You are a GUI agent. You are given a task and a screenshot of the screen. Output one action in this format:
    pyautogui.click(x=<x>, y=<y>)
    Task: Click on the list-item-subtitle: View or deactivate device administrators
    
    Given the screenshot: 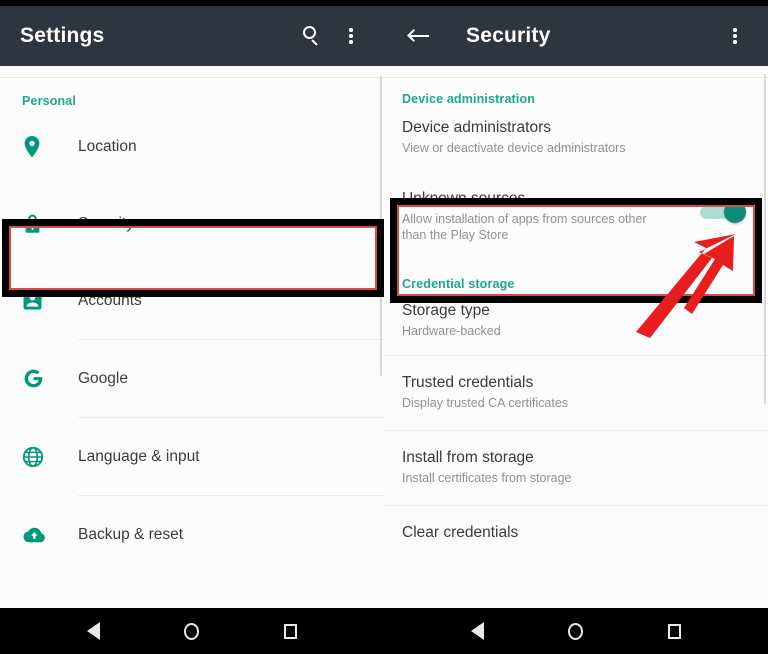 What is the action you would take?
    pyautogui.click(x=514, y=148)
    